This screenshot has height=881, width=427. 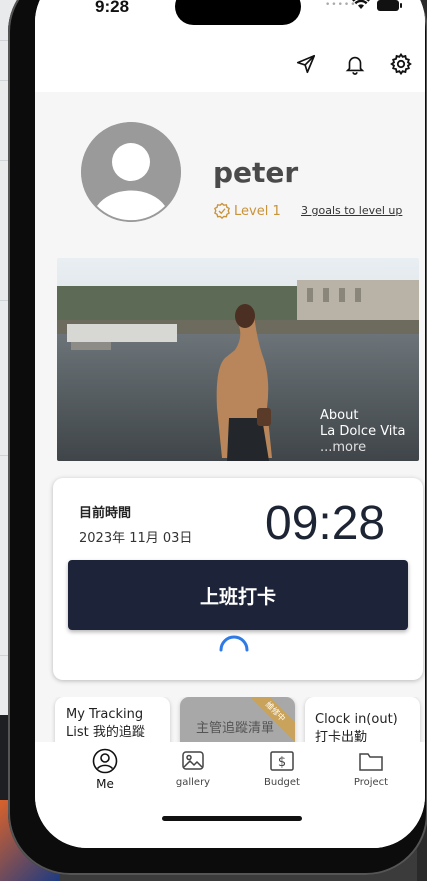 I want to click on settings-gear-icon, so click(x=401, y=64).